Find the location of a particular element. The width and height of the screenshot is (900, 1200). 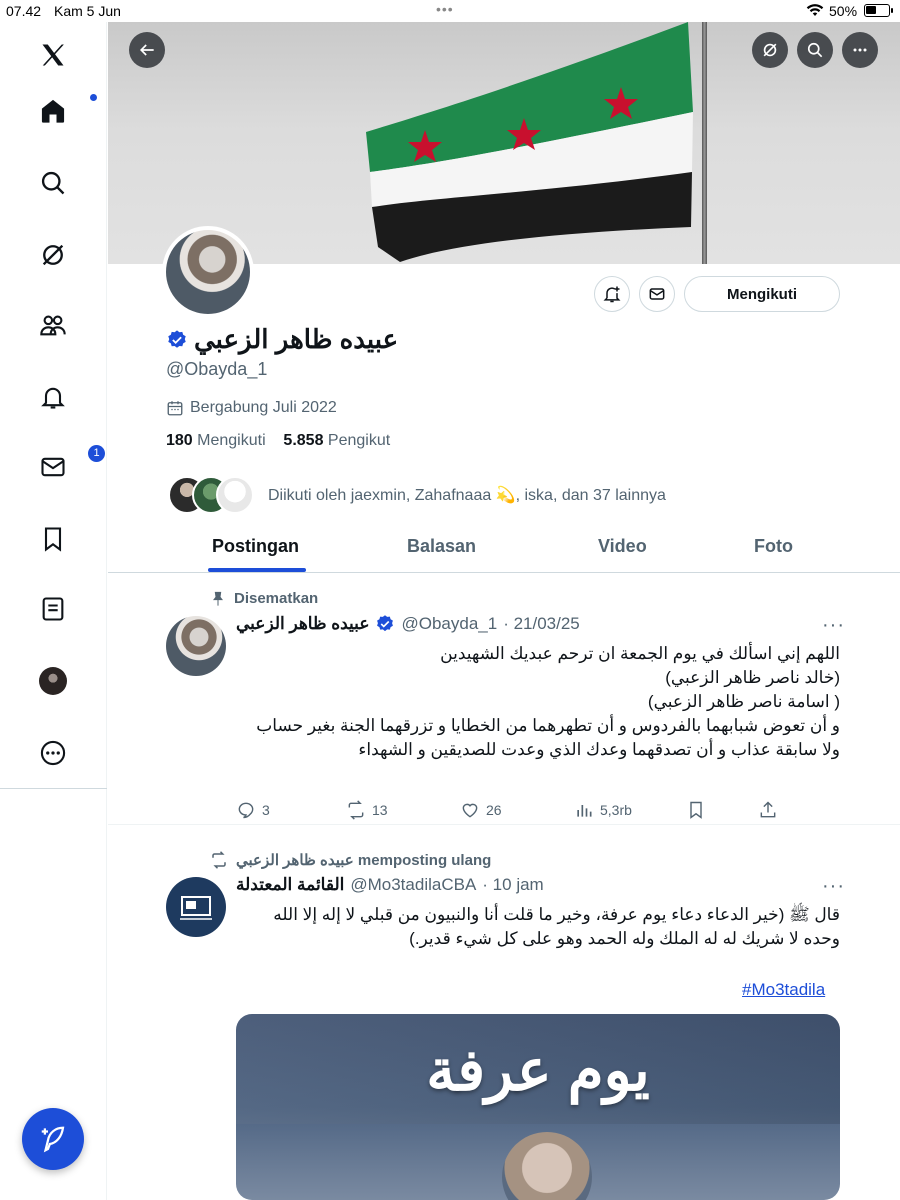

search-profile-button is located at coordinates (815, 50).